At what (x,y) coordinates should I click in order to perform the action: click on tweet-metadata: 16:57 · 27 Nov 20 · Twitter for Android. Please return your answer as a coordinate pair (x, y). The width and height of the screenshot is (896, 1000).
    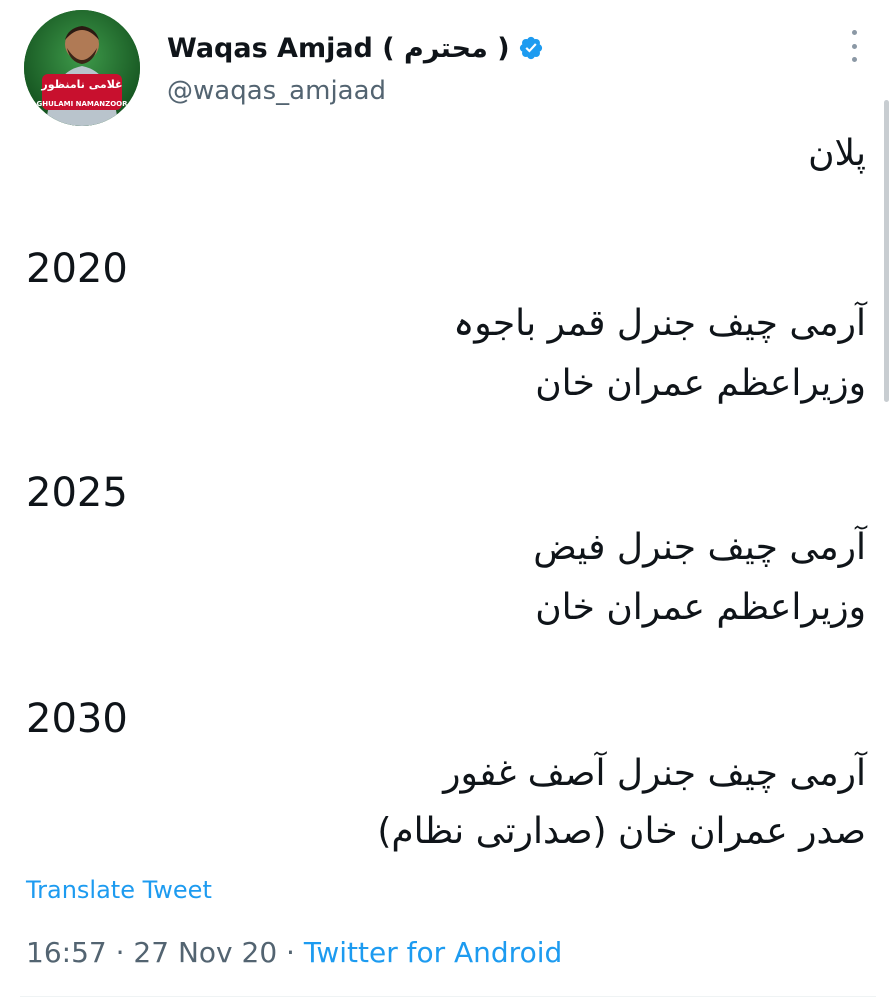
    Looking at the image, I should click on (294, 952).